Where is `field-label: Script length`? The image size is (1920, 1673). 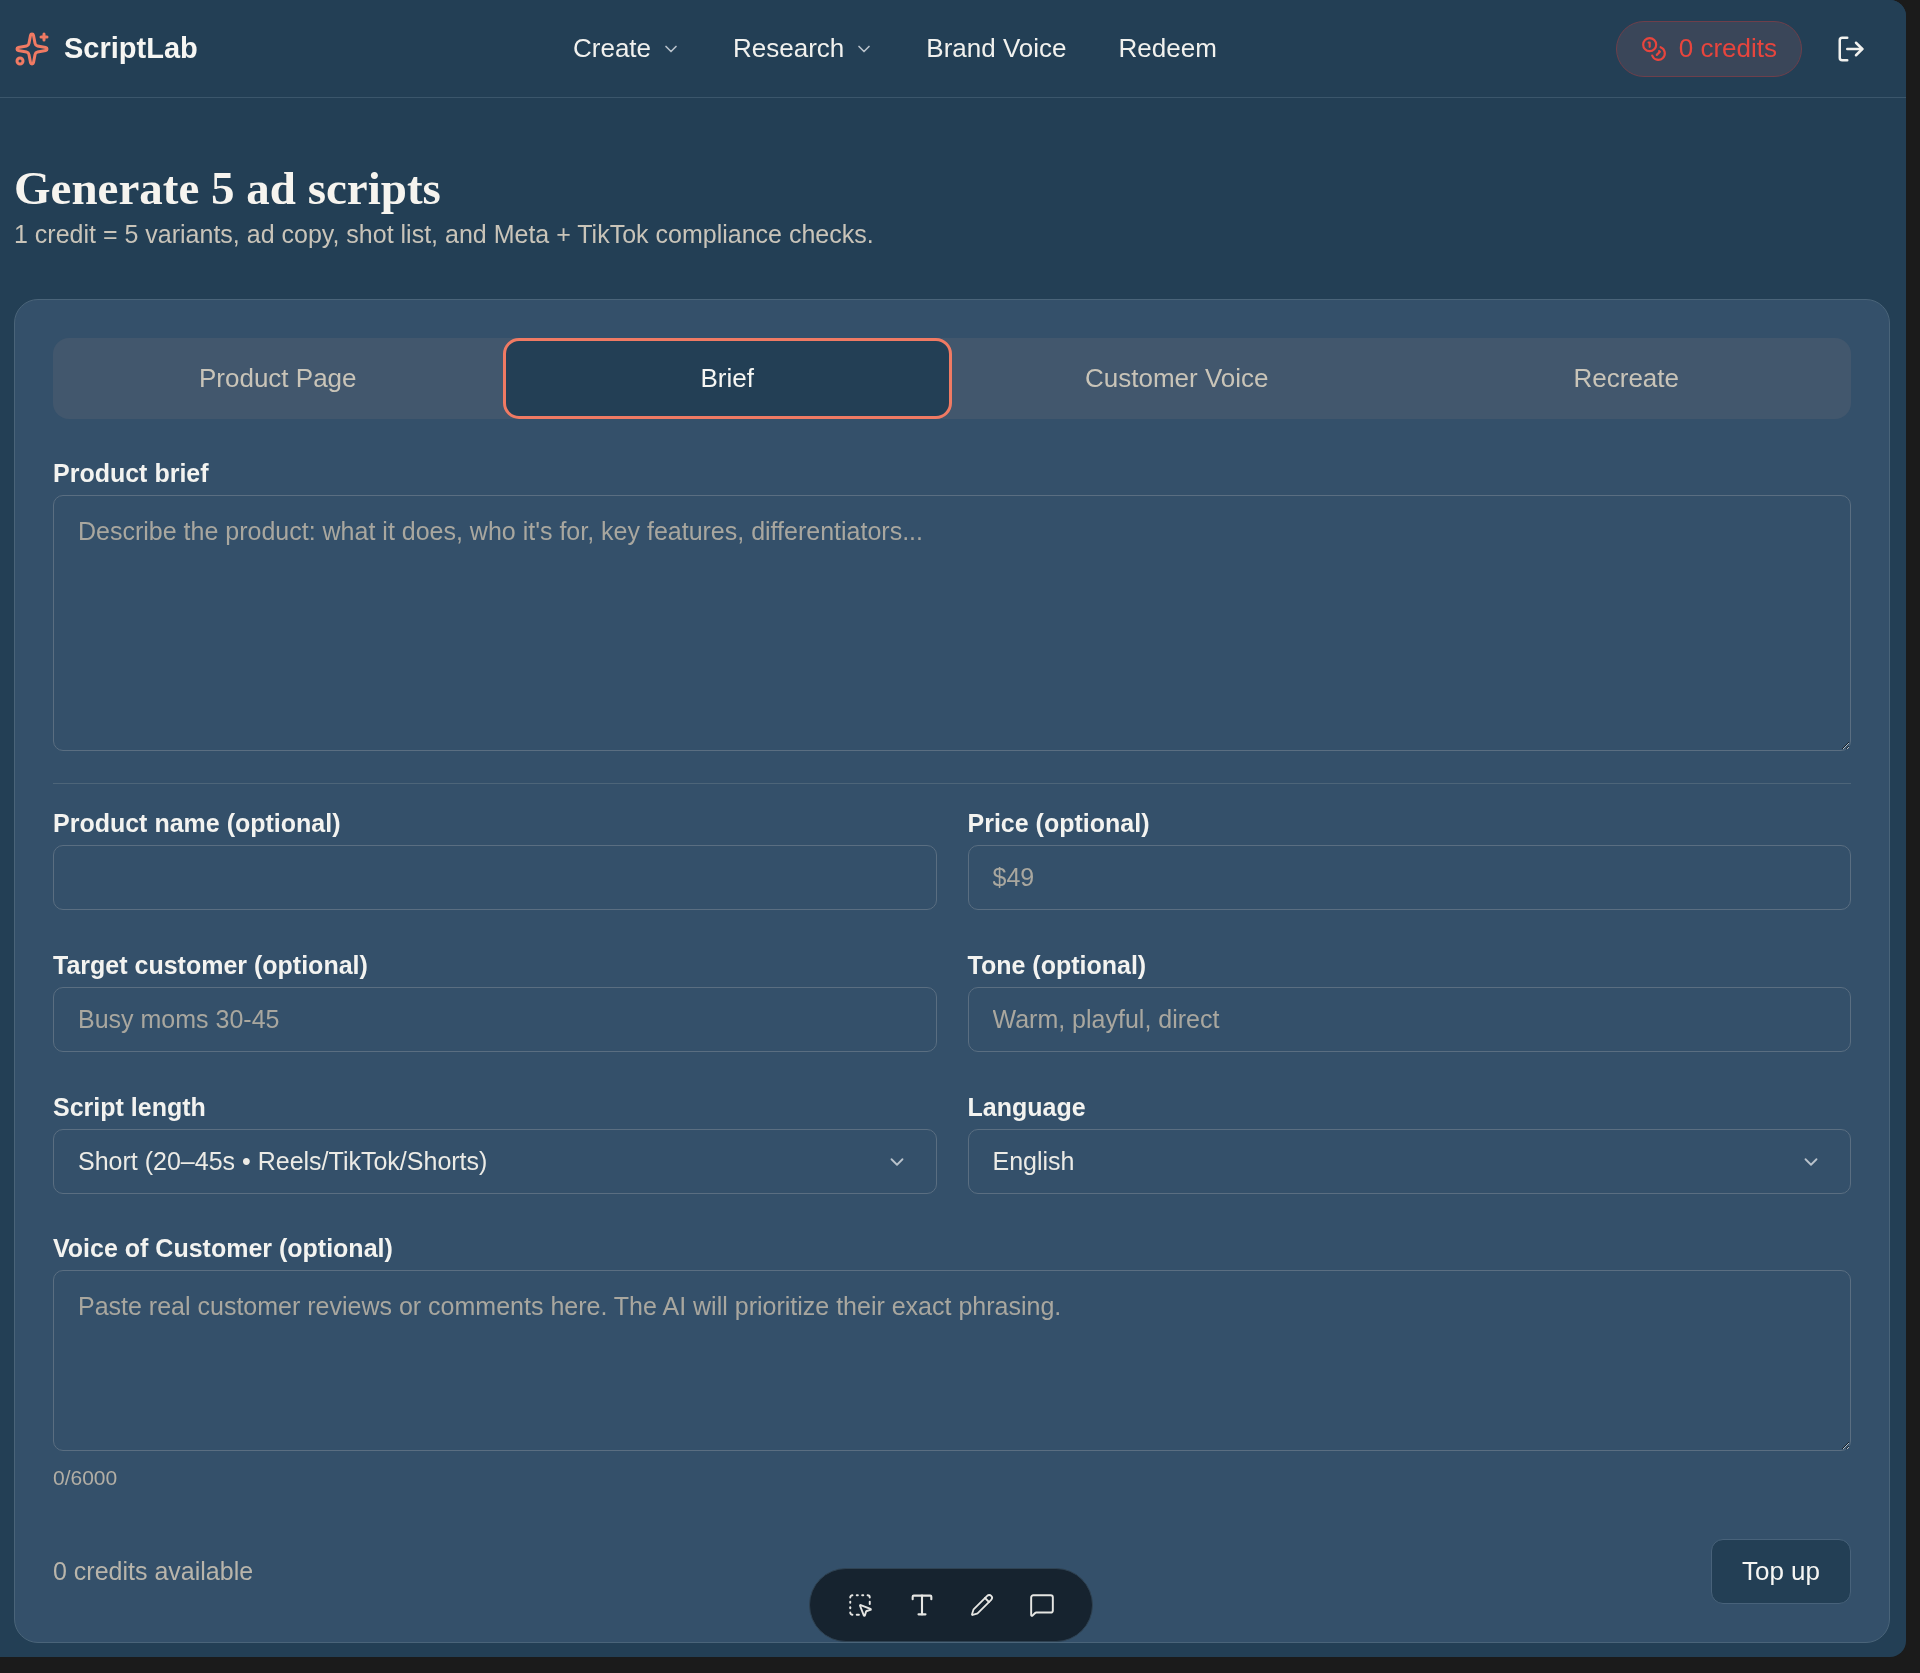 field-label: Script length is located at coordinates (130, 1107).